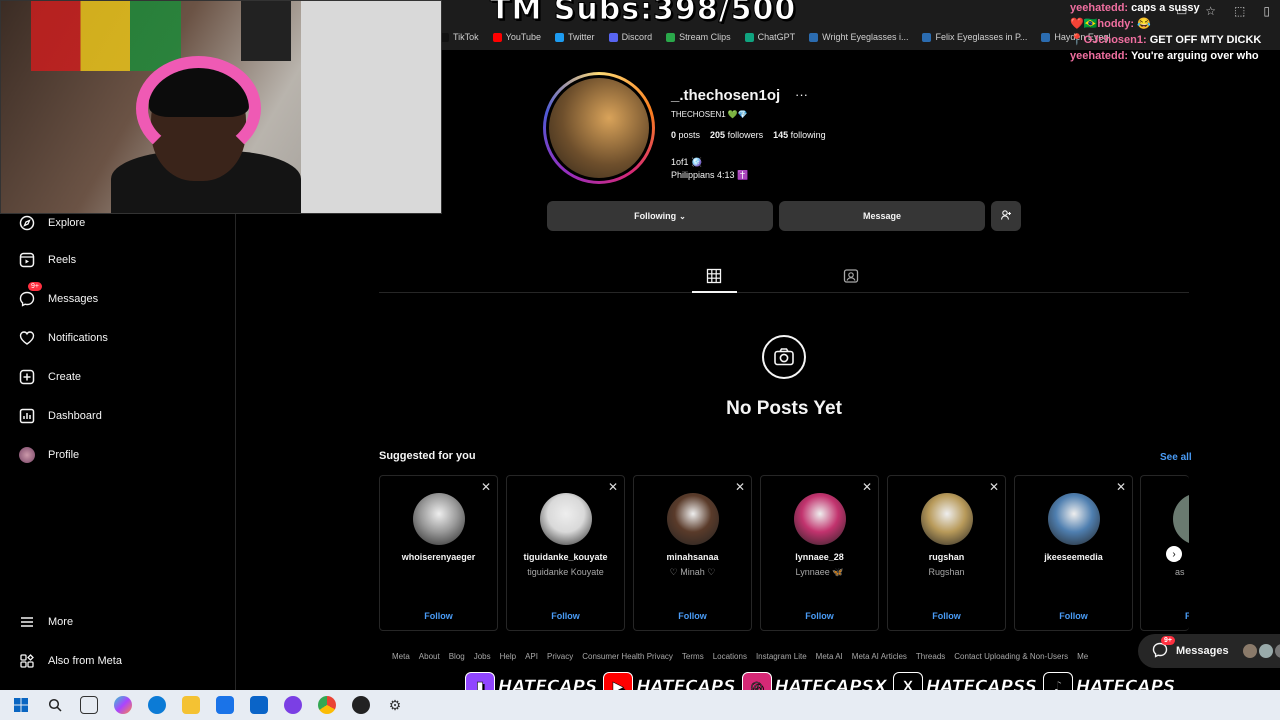  I want to click on footer-link: About, so click(429, 656).